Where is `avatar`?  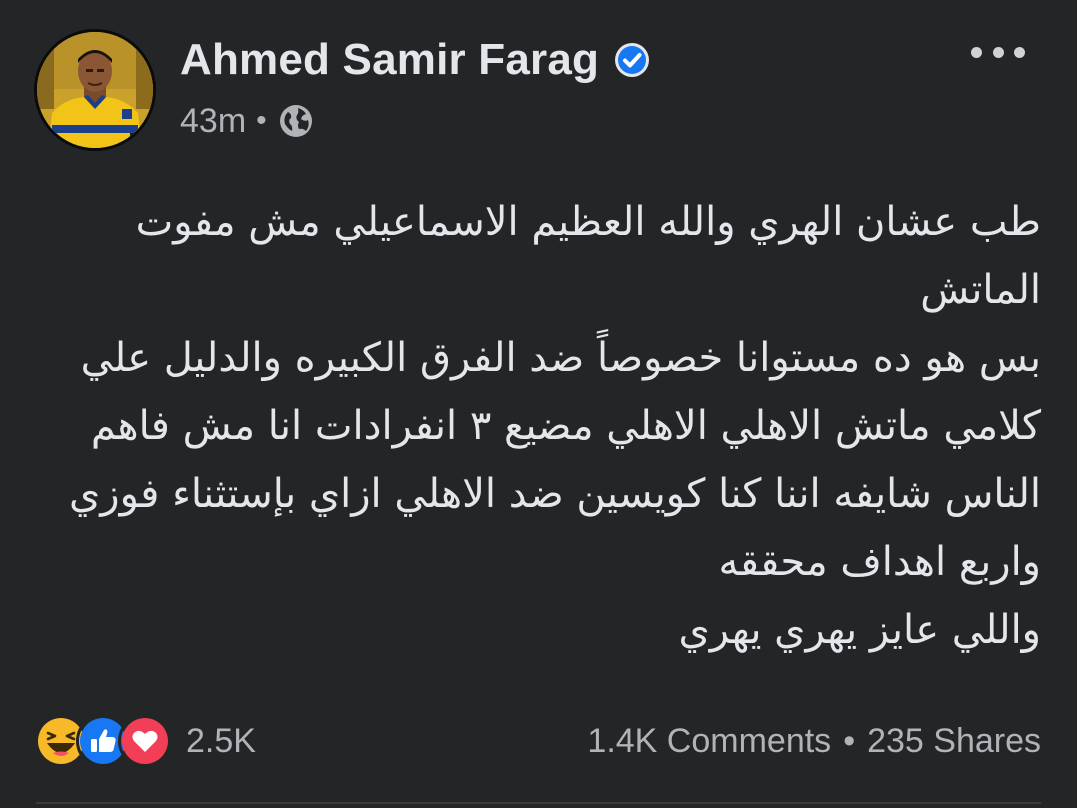
avatar is located at coordinates (95, 90).